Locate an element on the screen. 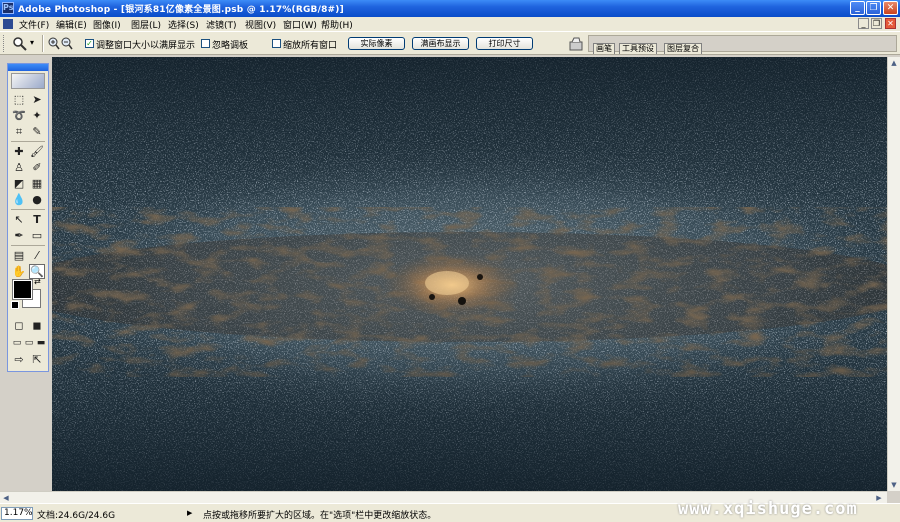 The image size is (900, 522). menu-edit: 编辑(E) is located at coordinates (71, 24).